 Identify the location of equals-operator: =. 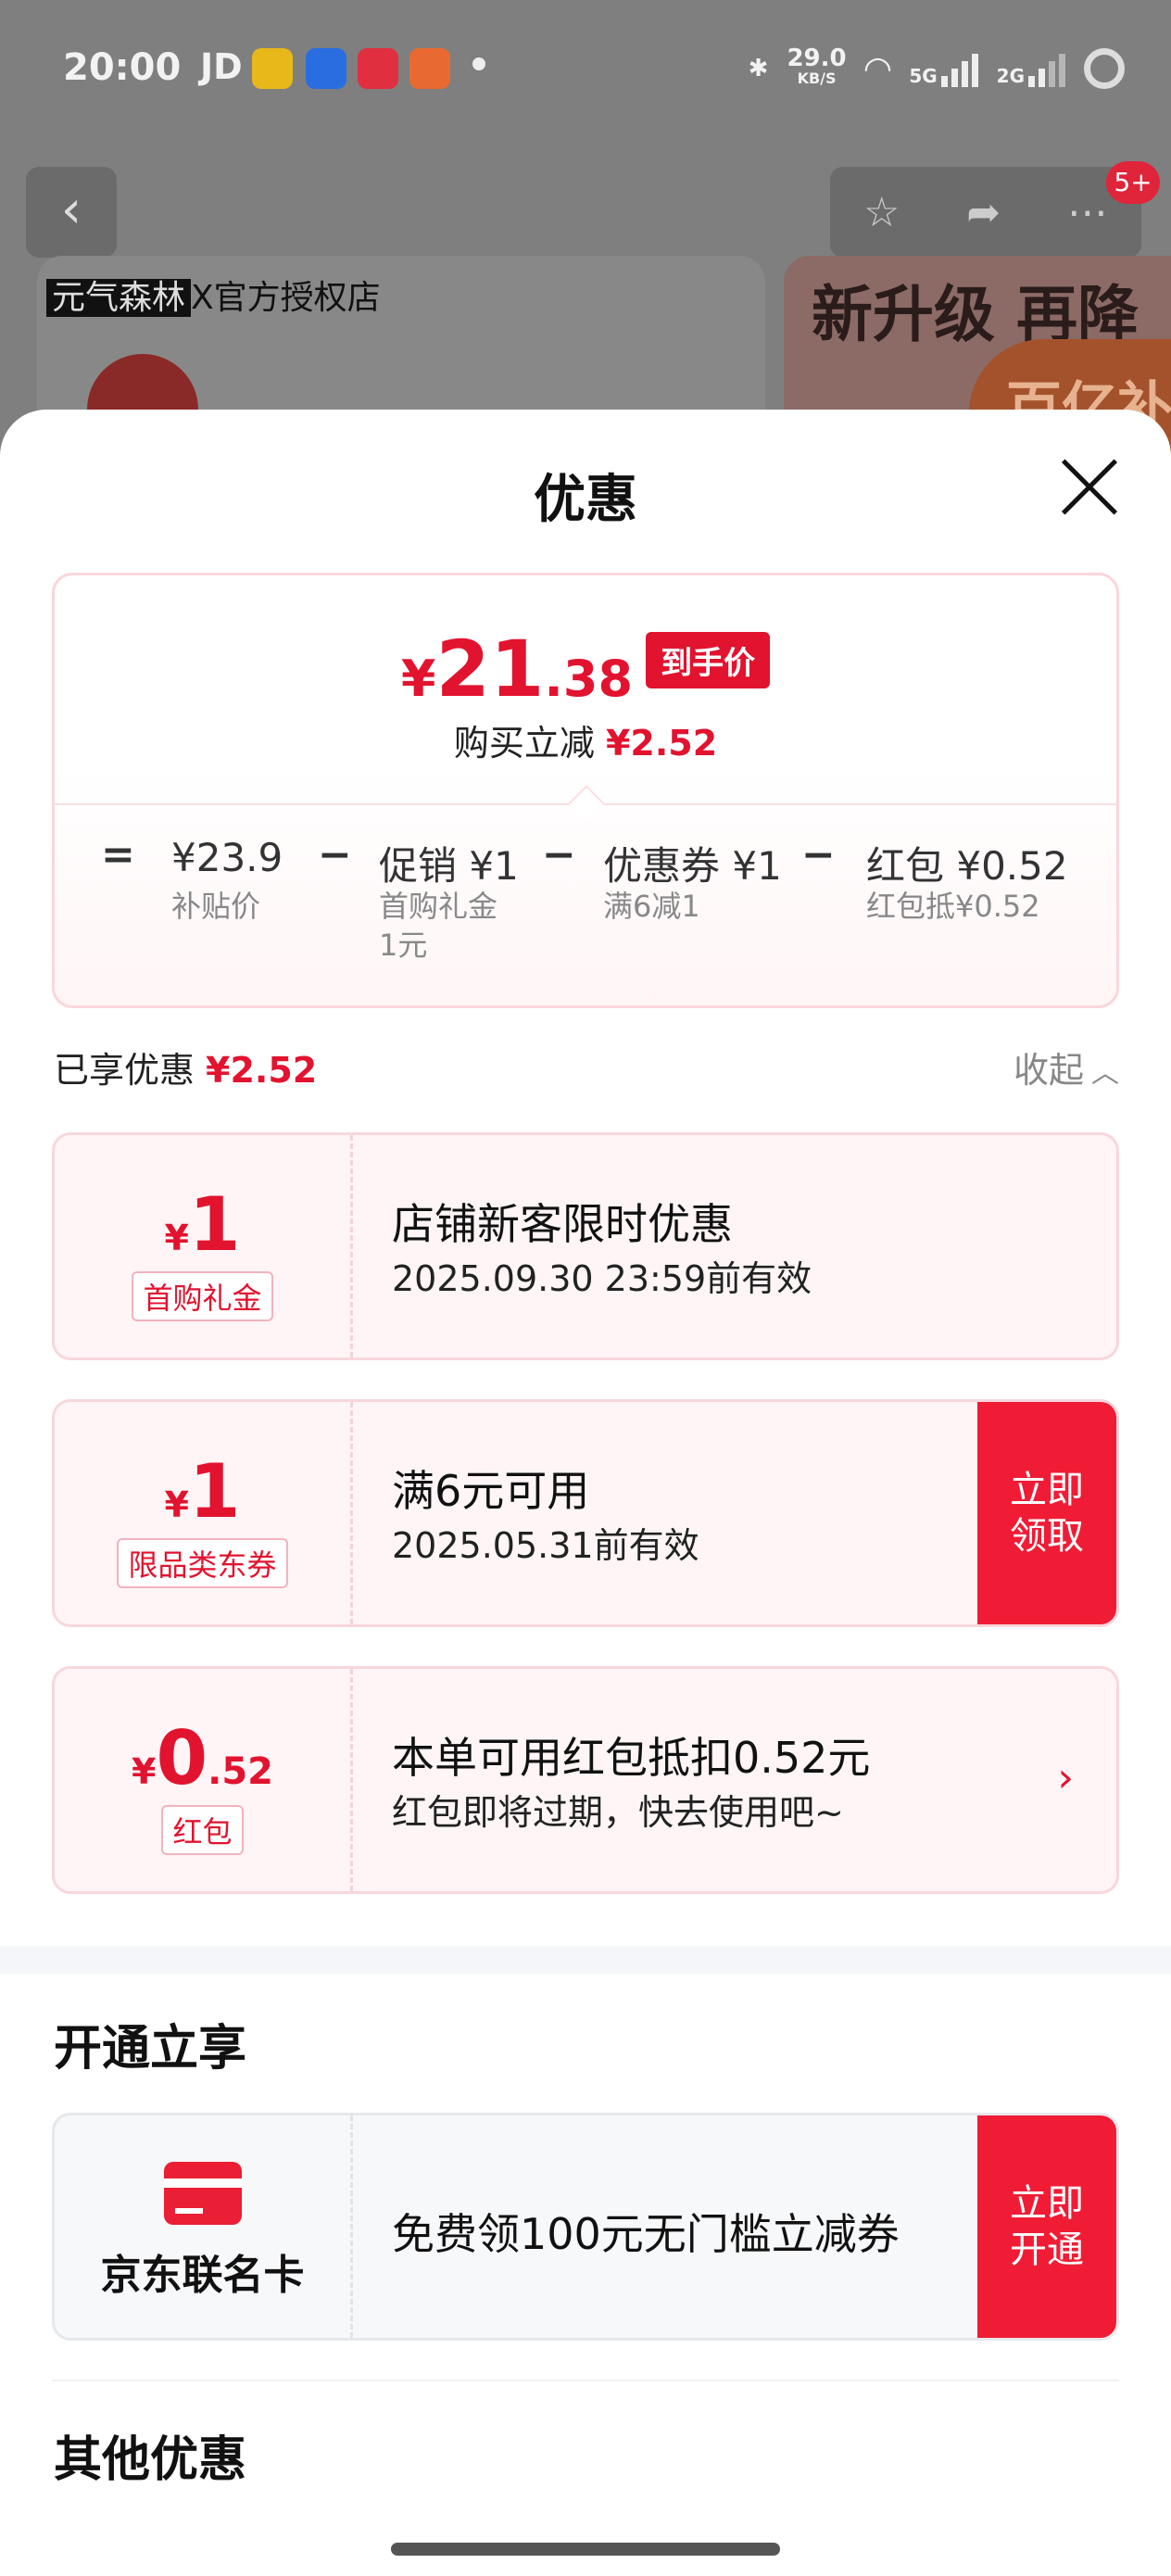
(118, 855).